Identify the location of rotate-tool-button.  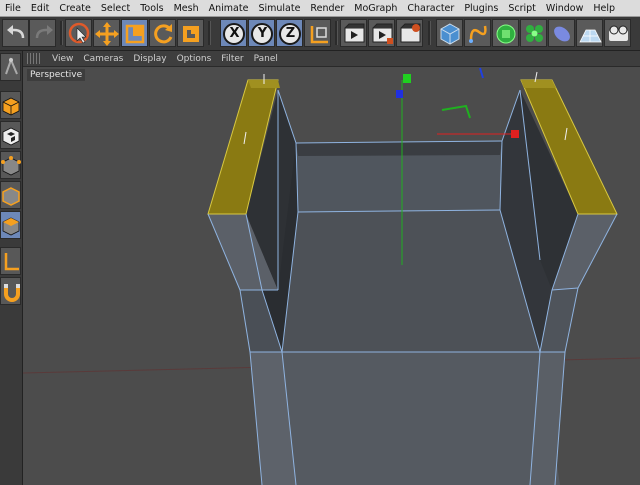
(162, 33).